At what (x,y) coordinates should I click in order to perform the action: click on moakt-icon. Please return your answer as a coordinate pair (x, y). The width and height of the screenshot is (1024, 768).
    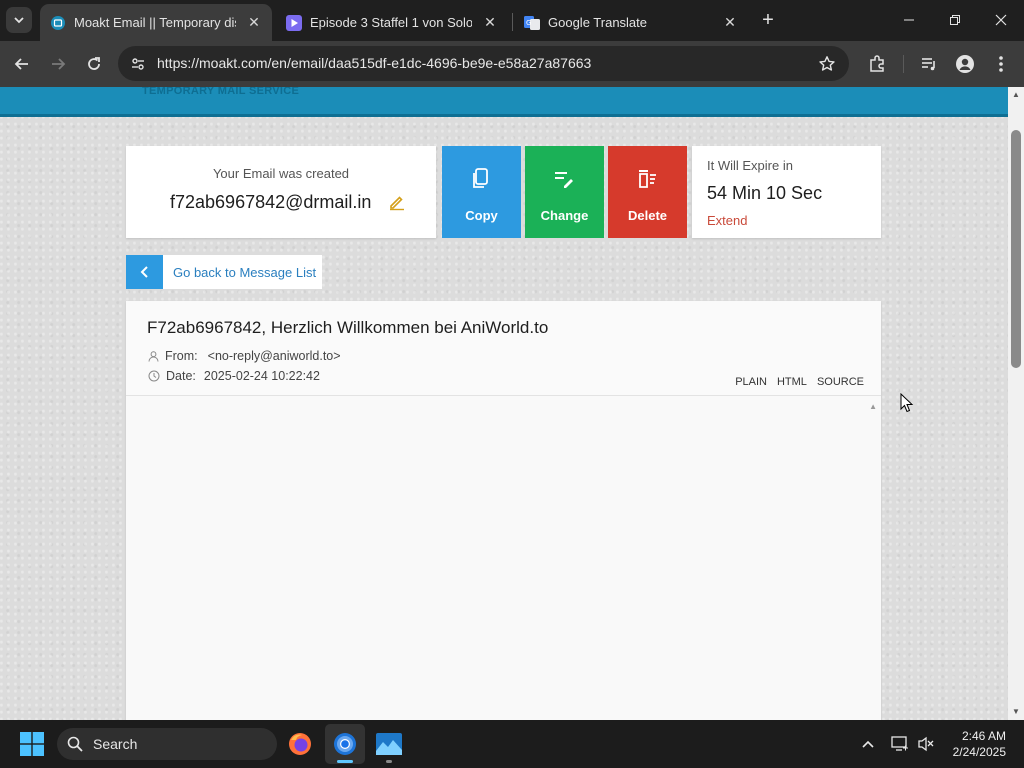
    Looking at the image, I should click on (58, 22).